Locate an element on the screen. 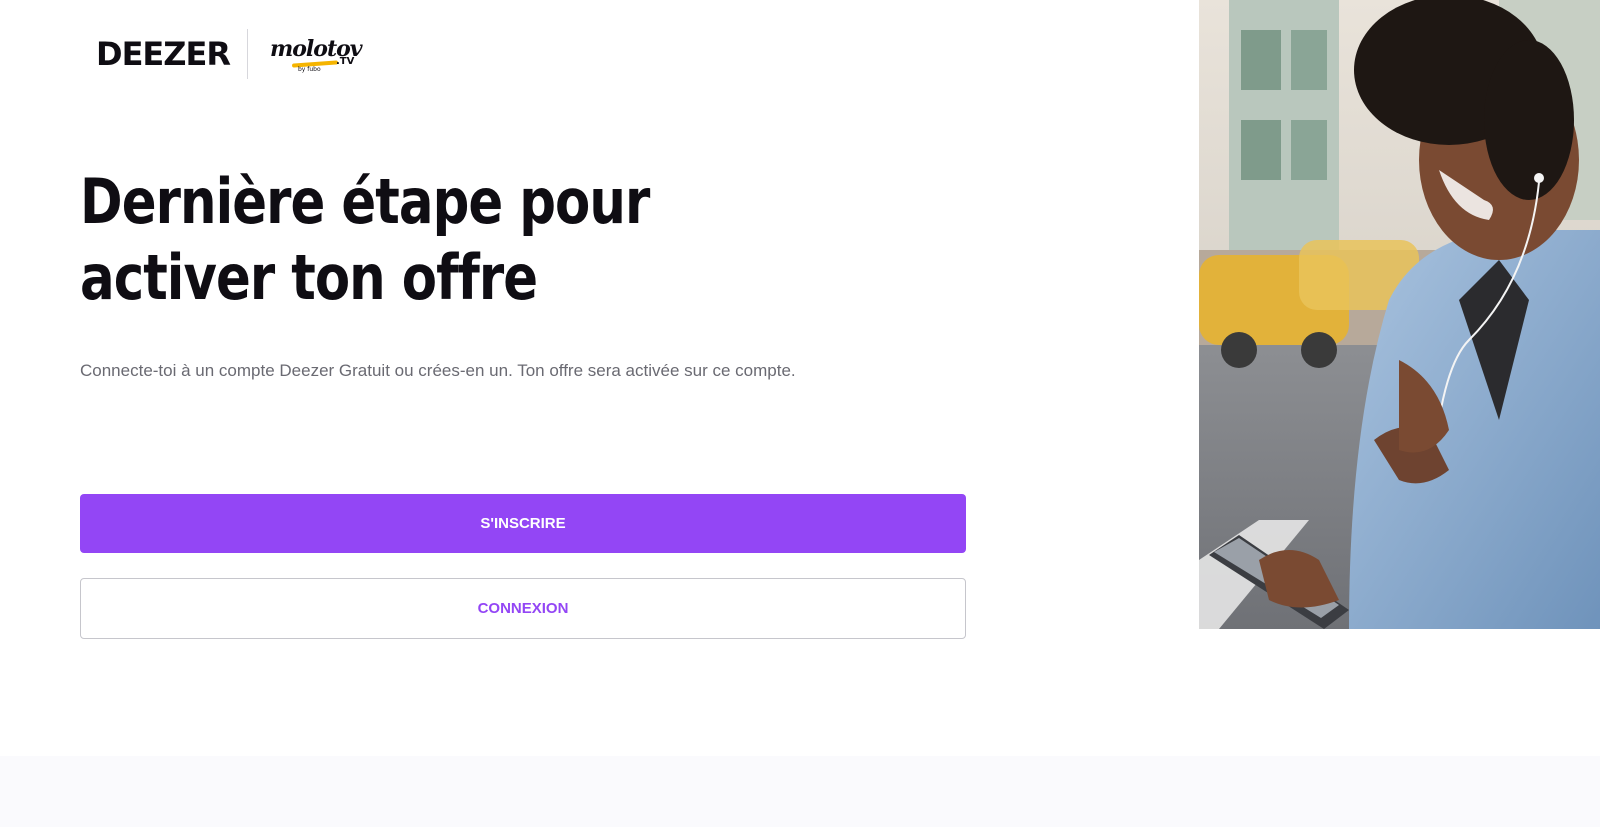  login-button: CONNEXION is located at coordinates (523, 608).